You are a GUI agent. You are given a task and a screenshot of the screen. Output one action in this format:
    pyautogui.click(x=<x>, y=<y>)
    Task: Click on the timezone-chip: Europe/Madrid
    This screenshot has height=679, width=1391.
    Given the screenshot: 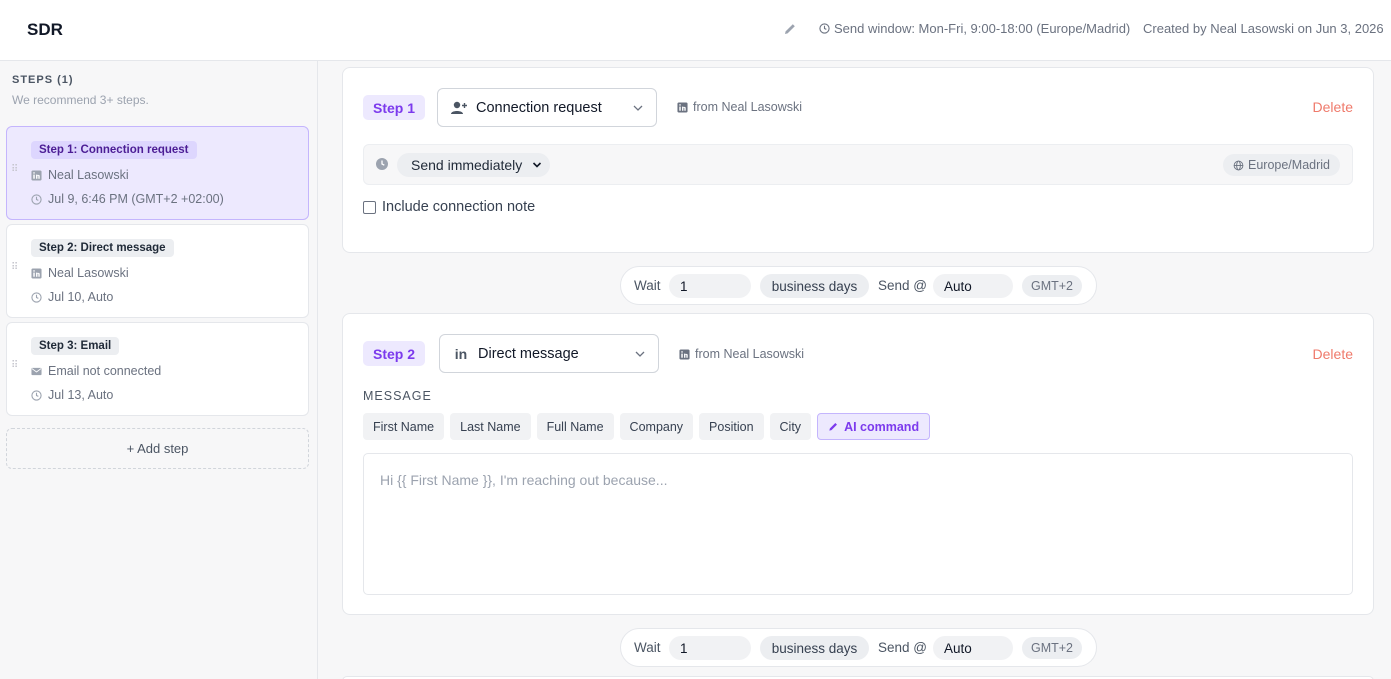 What is the action you would take?
    pyautogui.click(x=1281, y=165)
    